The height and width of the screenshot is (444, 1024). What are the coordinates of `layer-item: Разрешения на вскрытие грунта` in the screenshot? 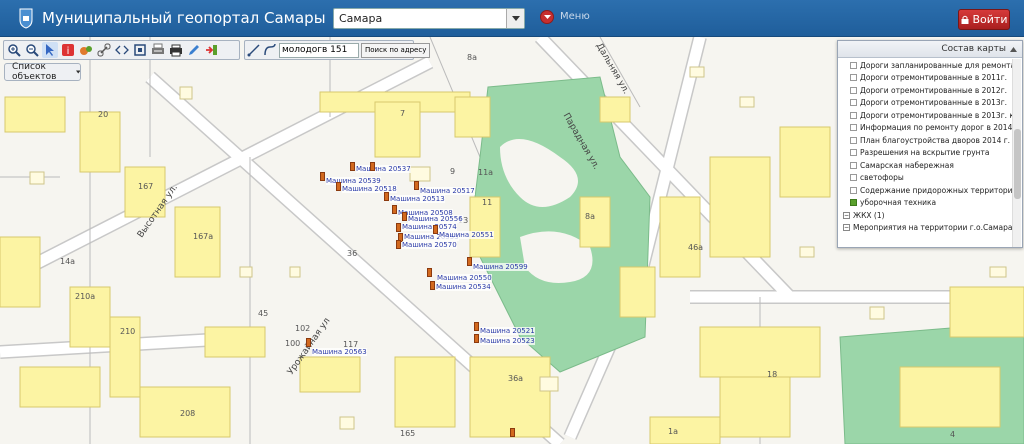 It's located at (926, 153).